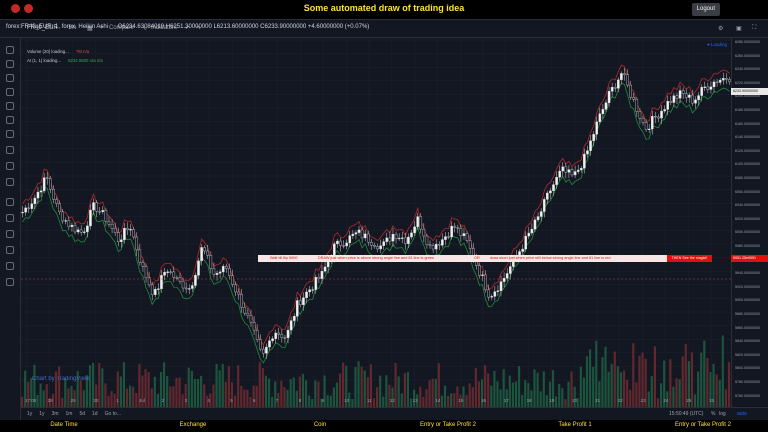 The image size is (768, 432). I want to click on time-tick: 1, so click(117, 400).